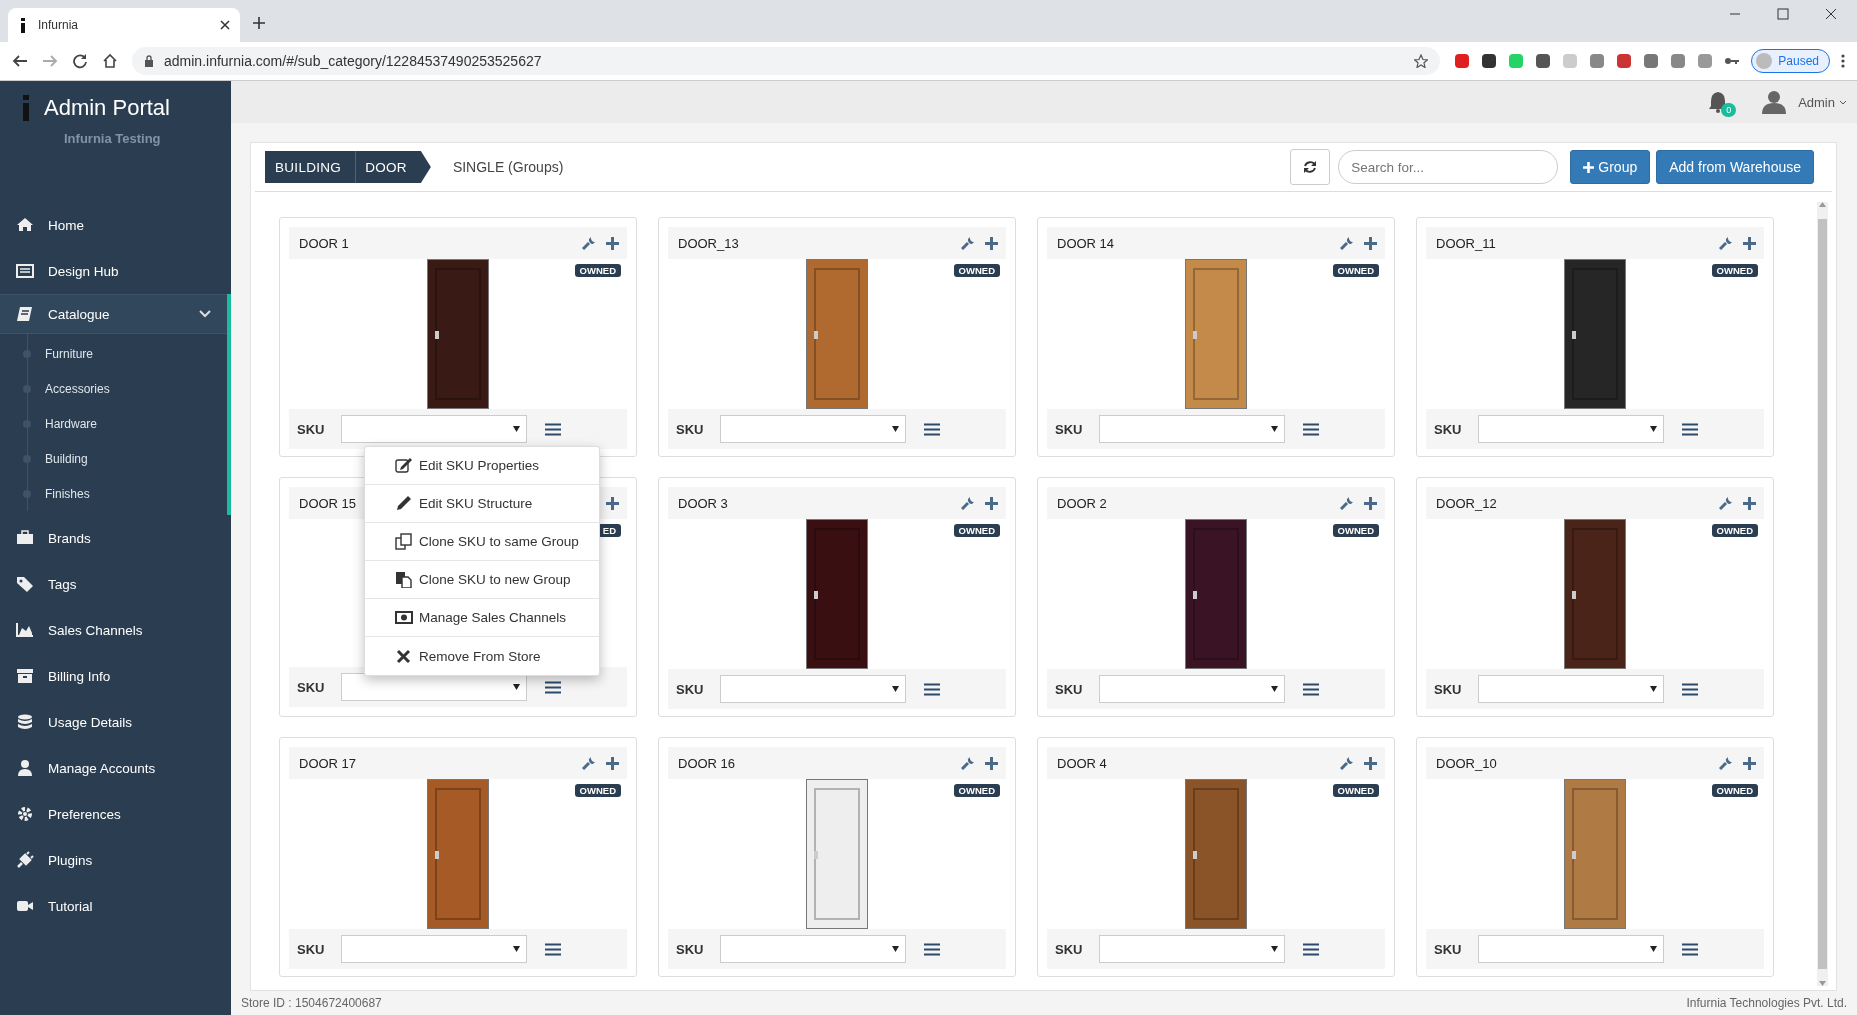 The image size is (1857, 1015). What do you see at coordinates (1735, 167) in the screenshot?
I see `add-from-warehouse-button: Add from Warehouse` at bounding box center [1735, 167].